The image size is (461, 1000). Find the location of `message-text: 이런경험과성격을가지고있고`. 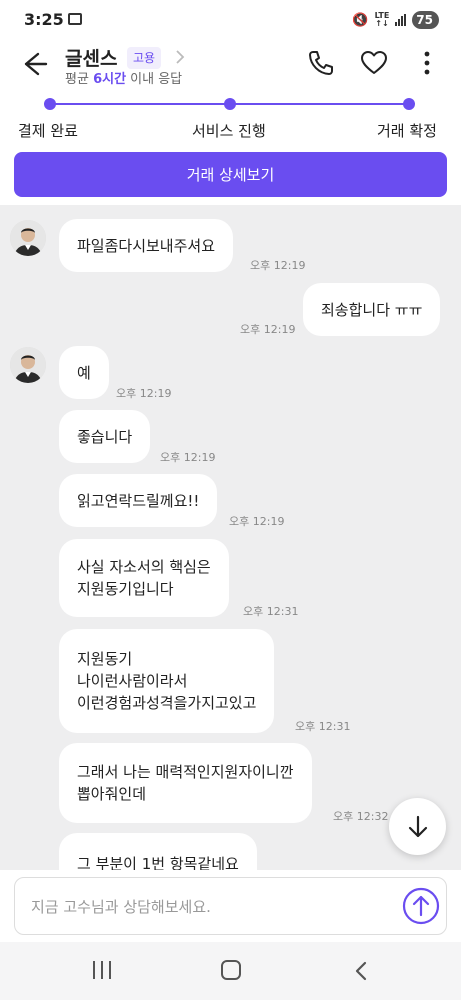

message-text: 이런경험과성격을가지고있고 is located at coordinates (167, 703).